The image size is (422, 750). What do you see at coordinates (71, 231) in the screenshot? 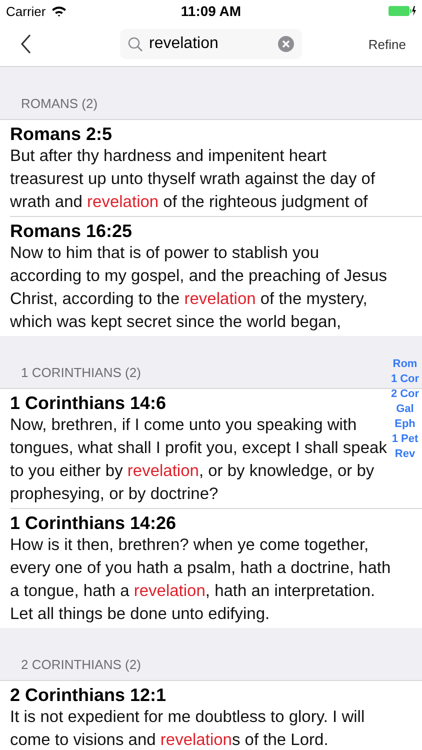
I see `verse-reference: Romans 16:25` at bounding box center [71, 231].